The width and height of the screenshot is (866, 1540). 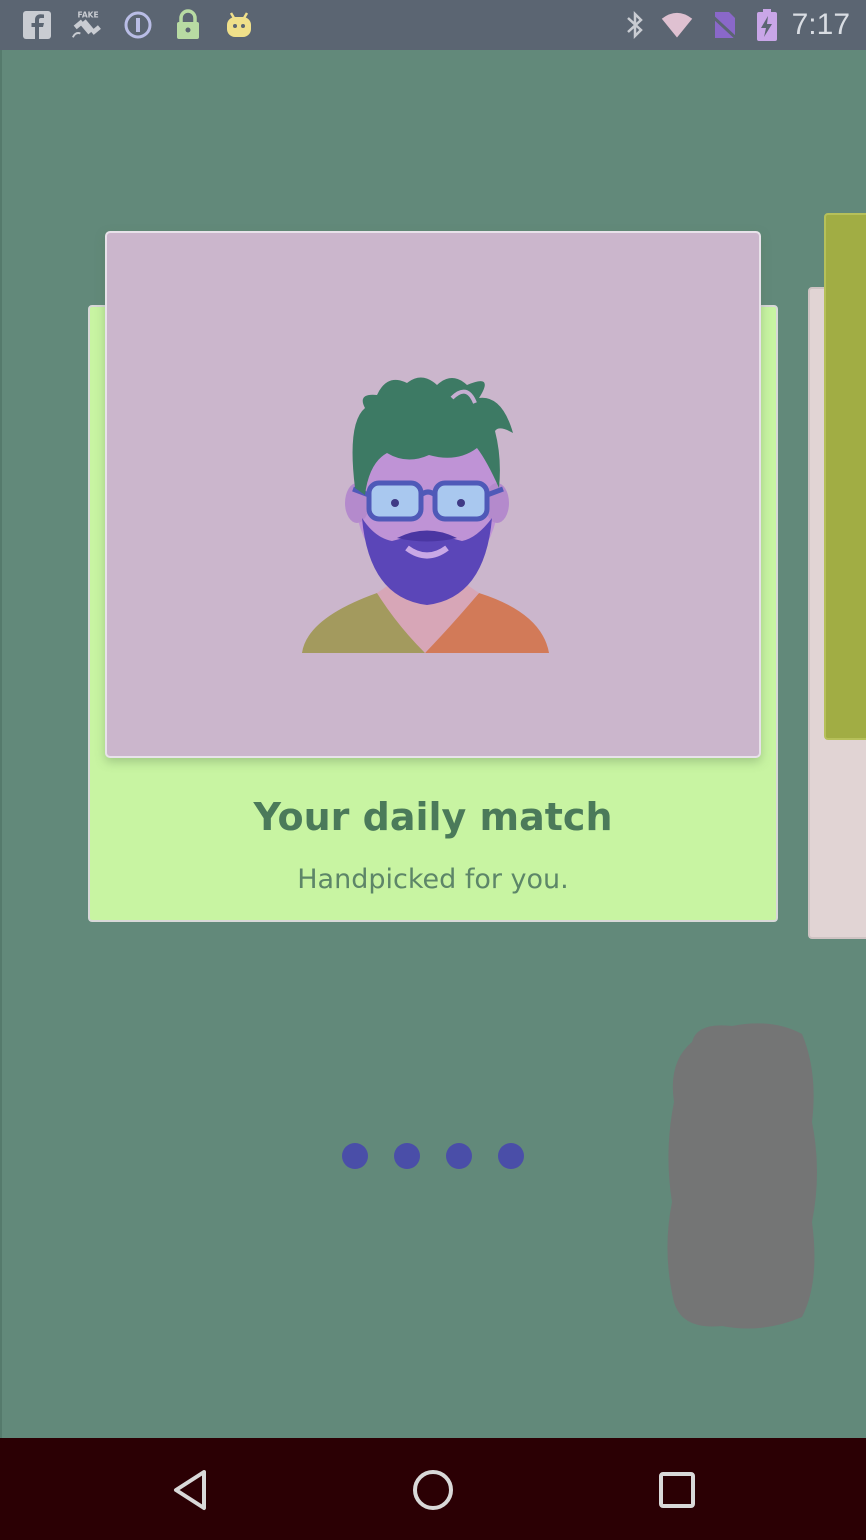 What do you see at coordinates (87, 25) in the screenshot?
I see `fake-gps-icon: FAKE` at bounding box center [87, 25].